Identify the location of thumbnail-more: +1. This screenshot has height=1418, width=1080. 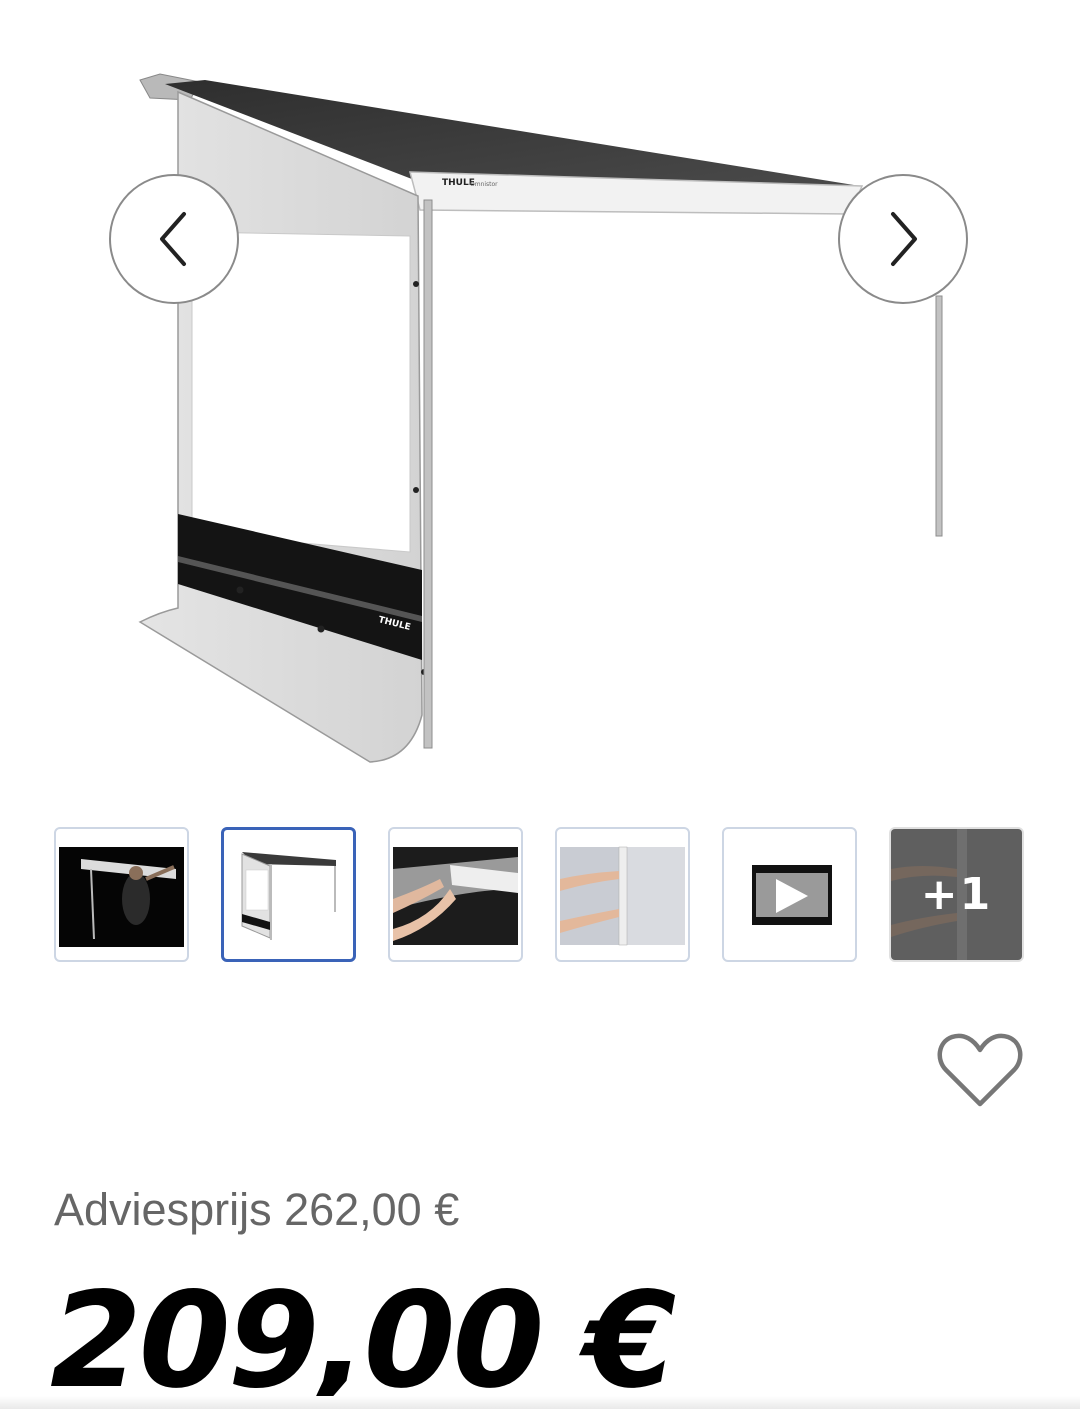
(956, 894).